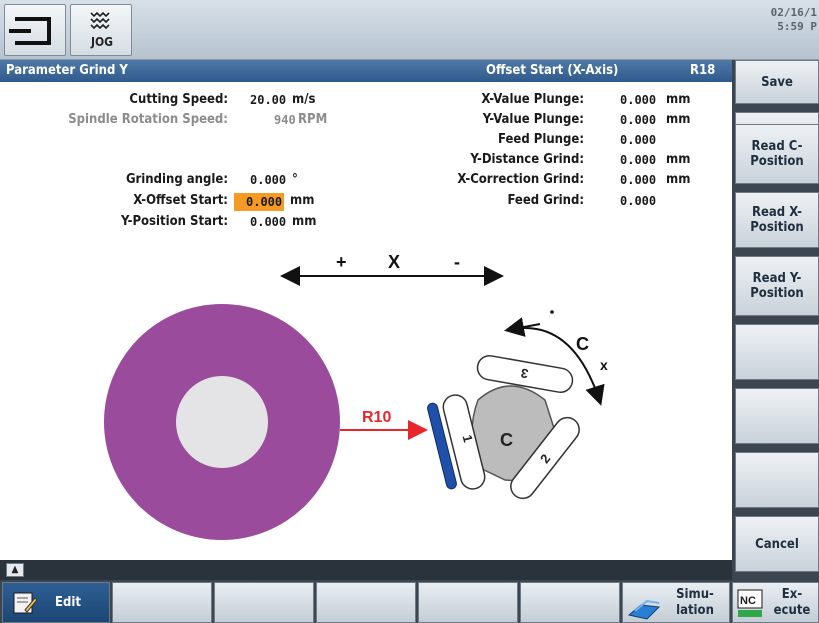 The height and width of the screenshot is (623, 819). I want to click on execute-label: Ex-ecute, so click(792, 602).